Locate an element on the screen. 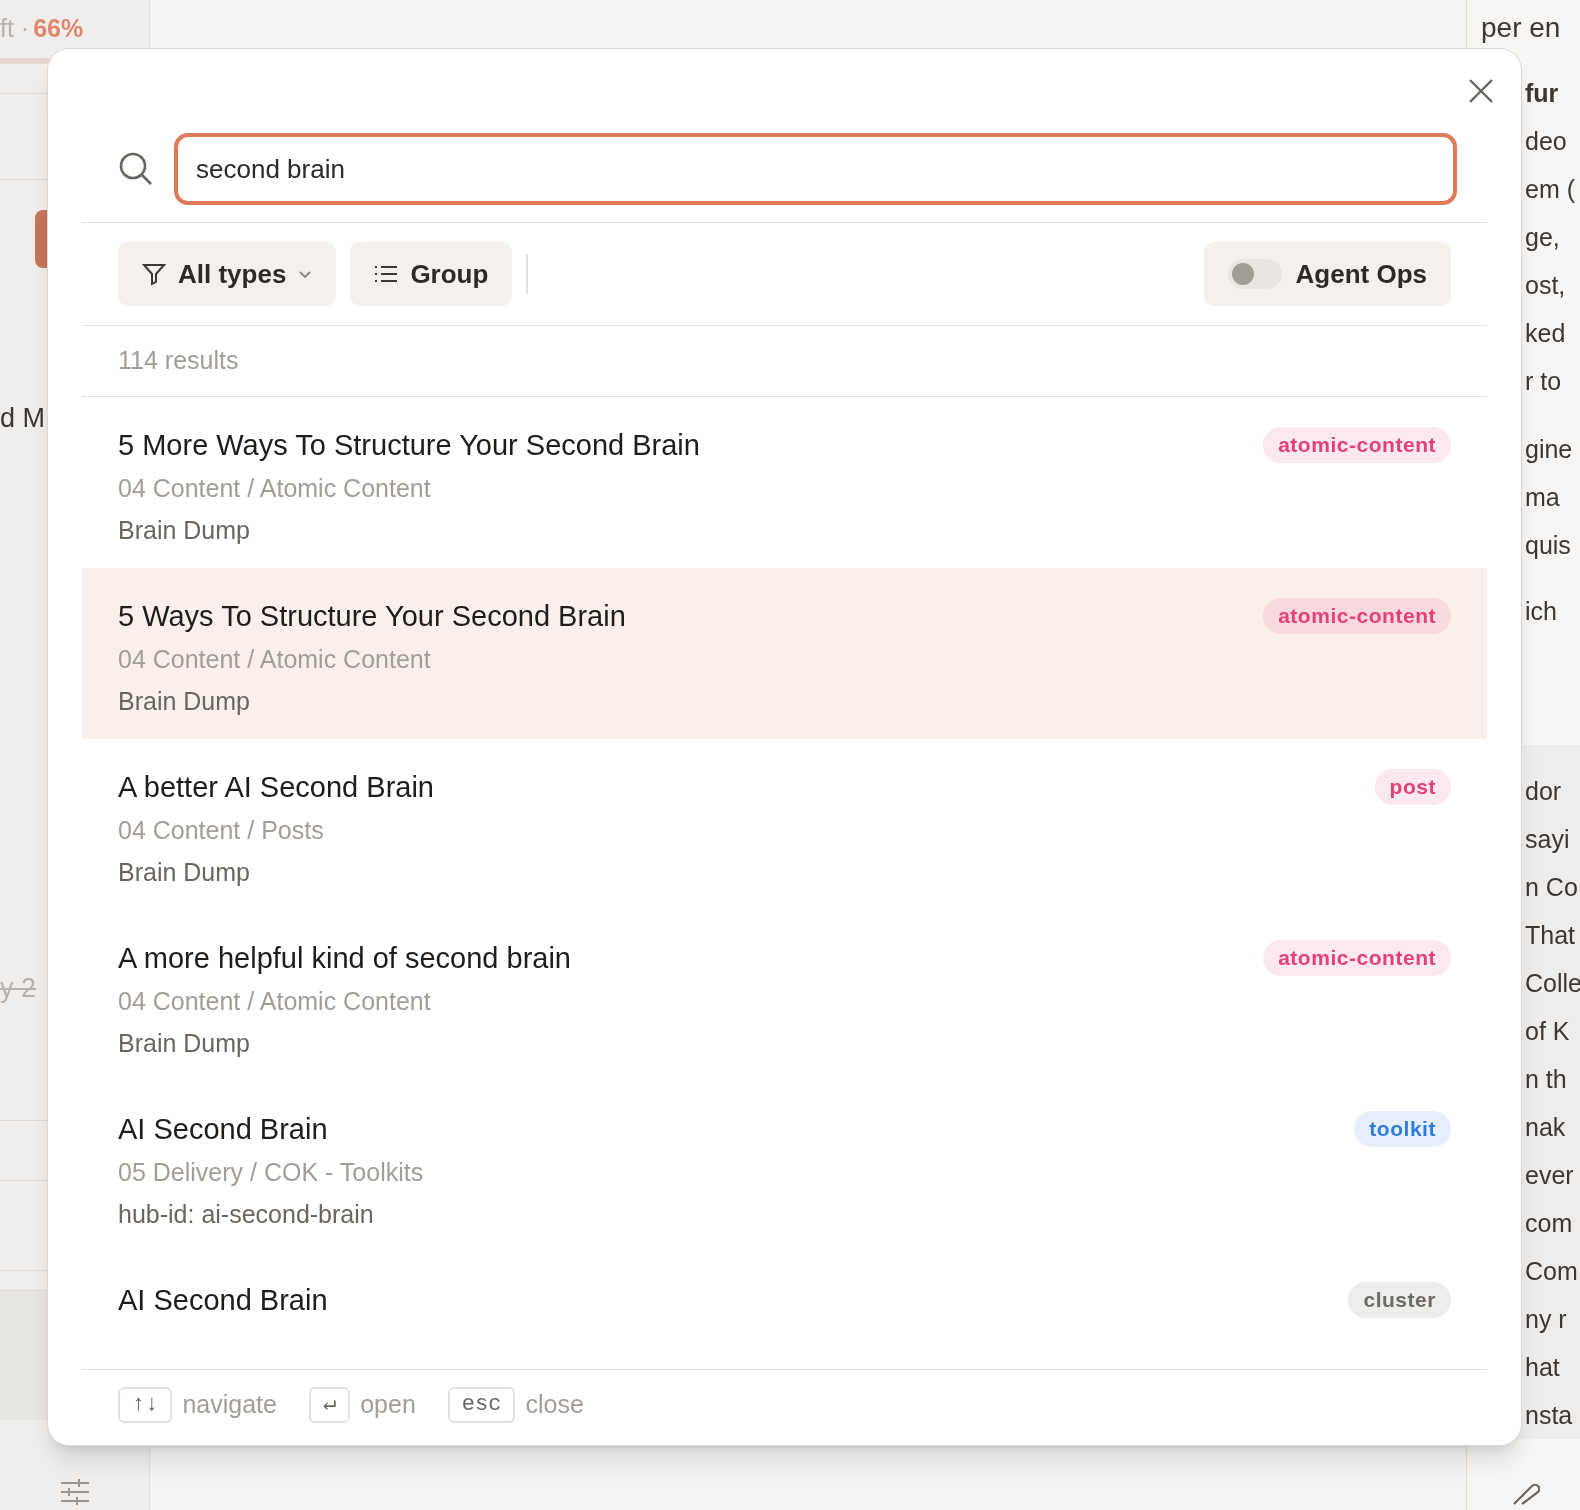 The height and width of the screenshot is (1510, 1580). result-title: 5 Ways To Structure Your Second Brain is located at coordinates (372, 616).